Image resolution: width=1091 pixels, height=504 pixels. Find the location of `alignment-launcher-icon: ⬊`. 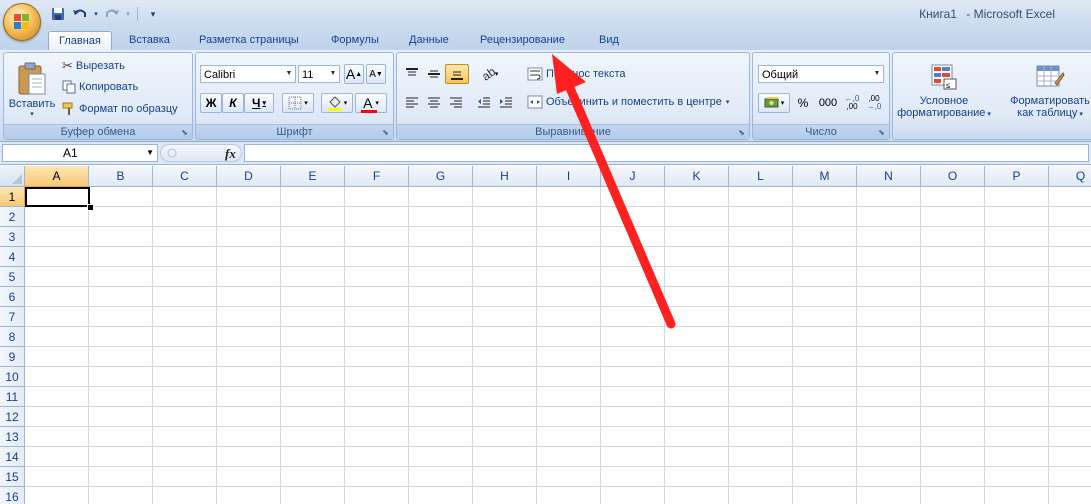

alignment-launcher-icon: ⬊ is located at coordinates (741, 132).